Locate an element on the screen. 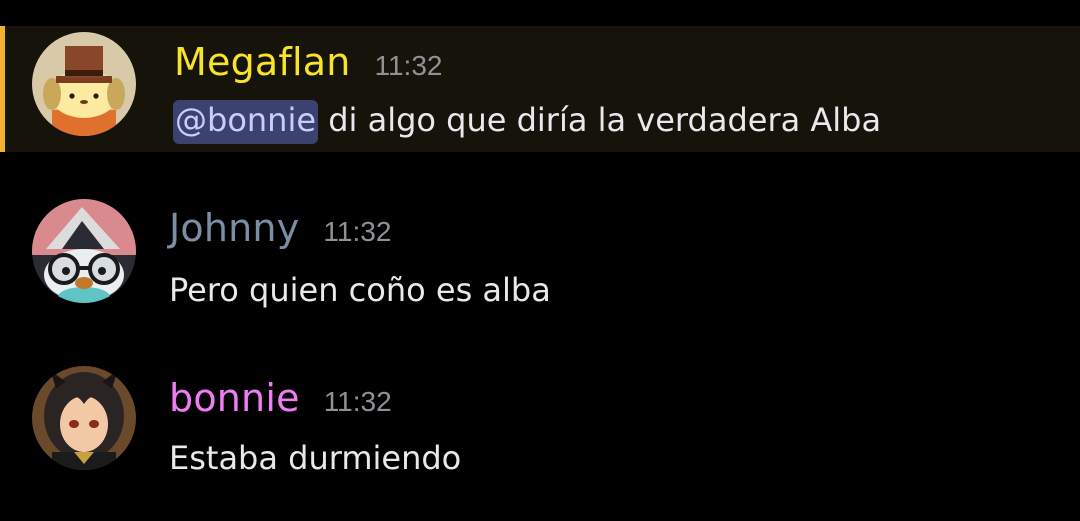  message-header: bonnie 11:32 is located at coordinates (280, 398).